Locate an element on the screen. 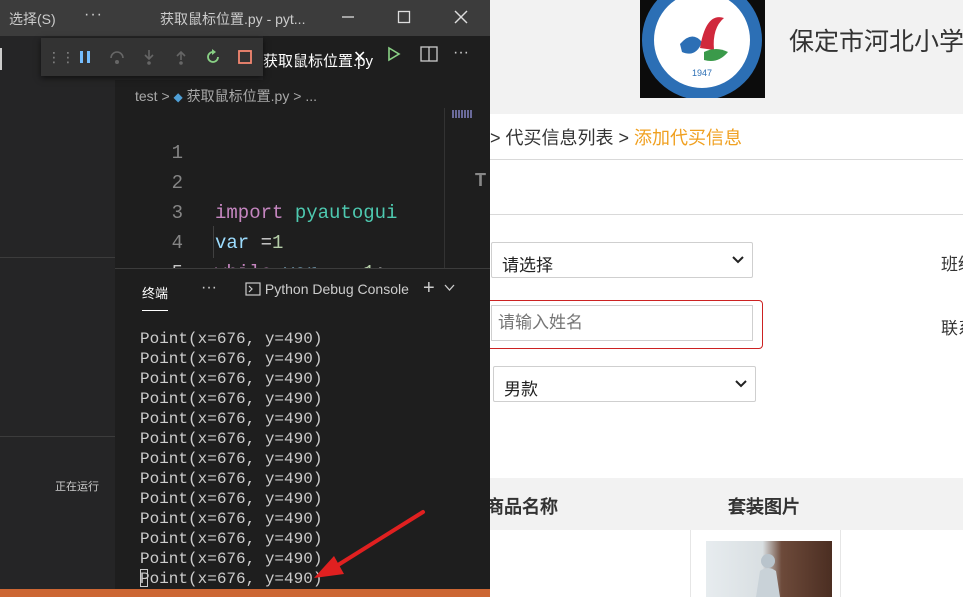 The height and width of the screenshot is (597, 963). debug-toolbar: ⋮⋮ is located at coordinates (152, 57).